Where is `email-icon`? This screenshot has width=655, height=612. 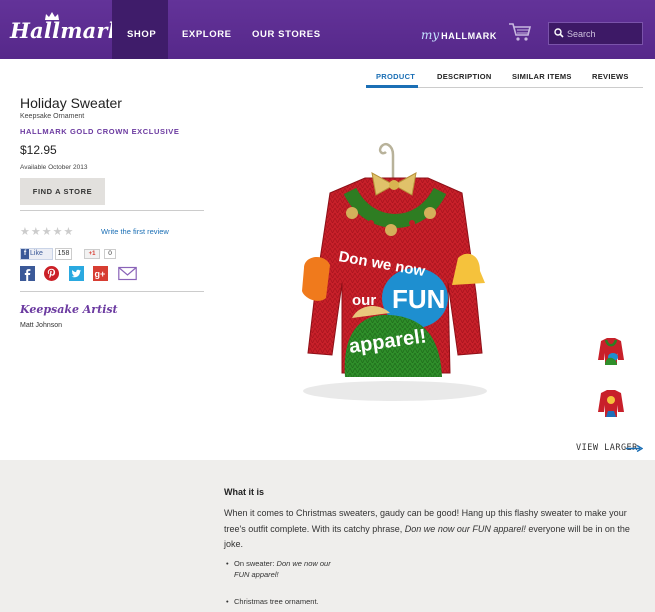
email-icon is located at coordinates (127, 273).